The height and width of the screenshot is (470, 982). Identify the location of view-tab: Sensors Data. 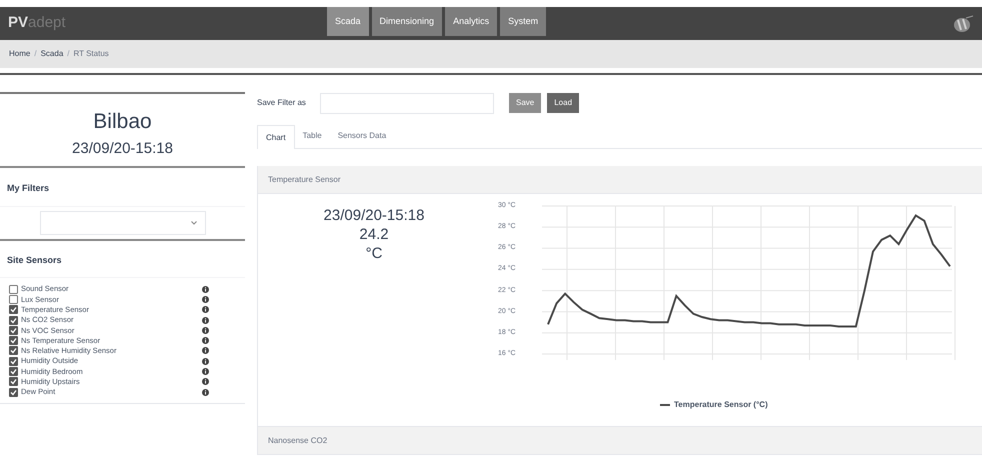
(362, 136).